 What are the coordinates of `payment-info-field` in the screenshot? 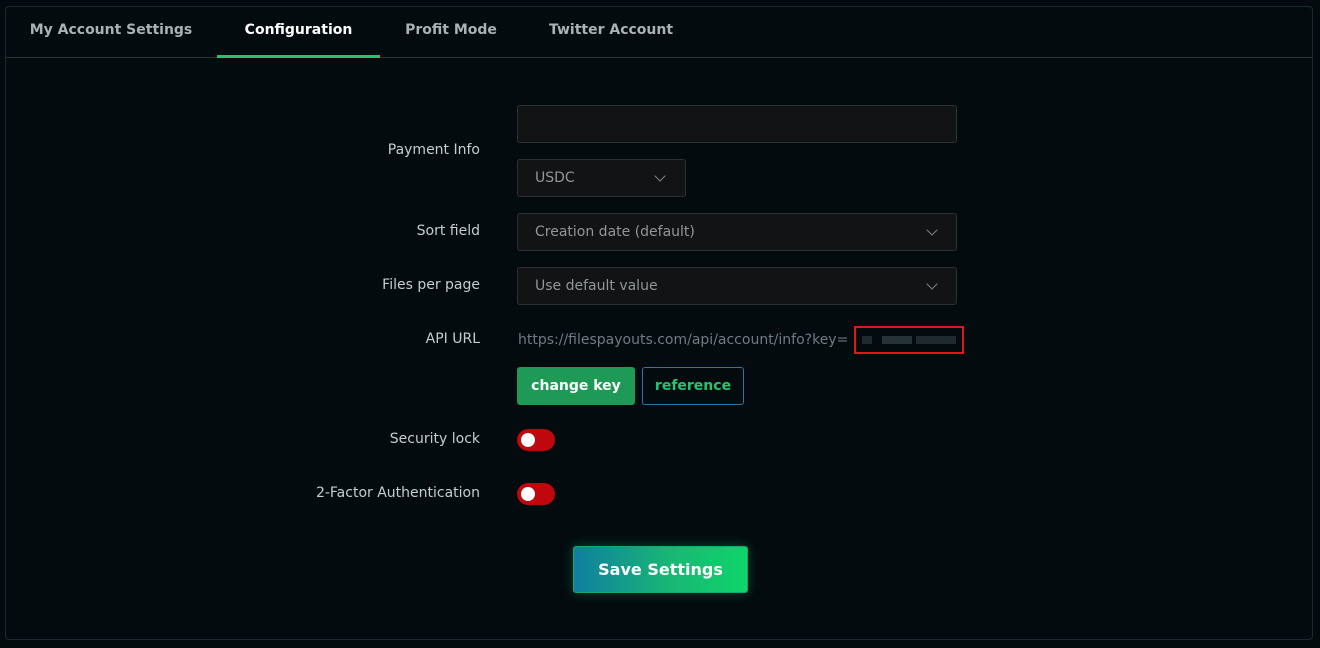 It's located at (737, 124).